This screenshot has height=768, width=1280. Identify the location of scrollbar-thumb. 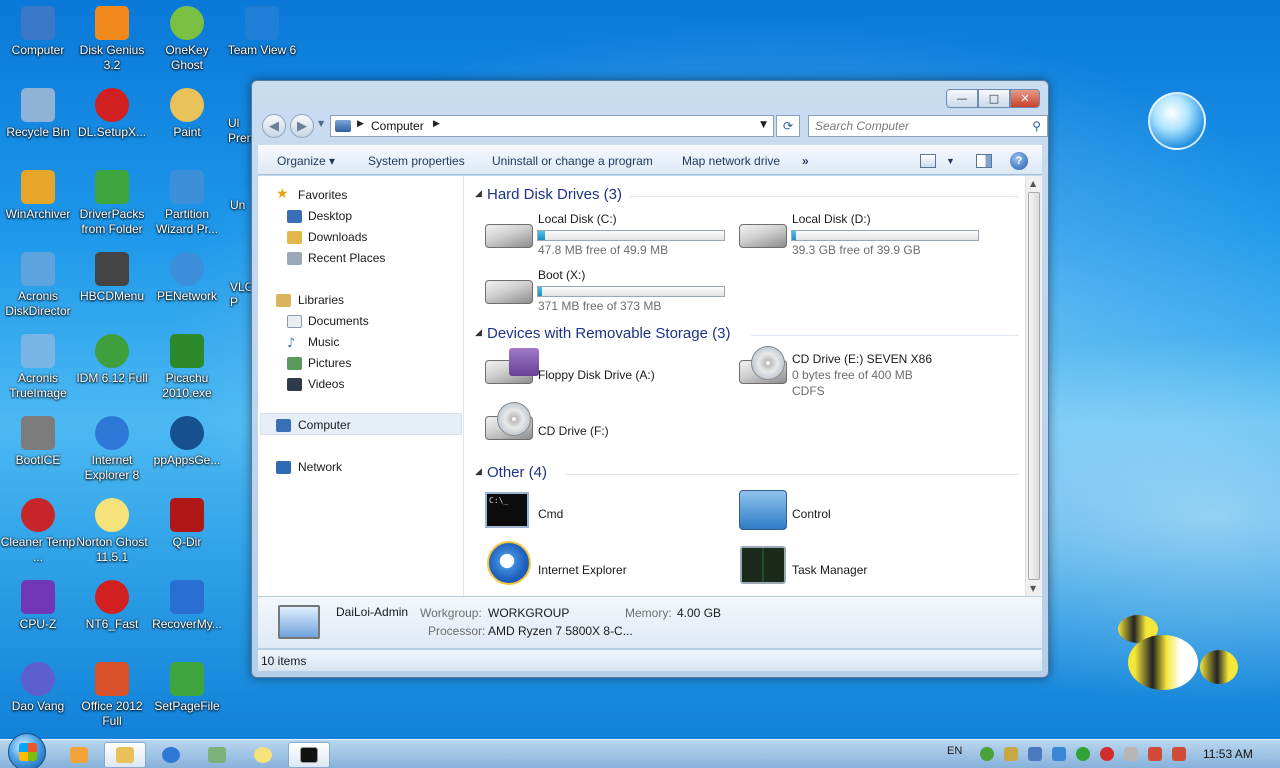
(1034, 386).